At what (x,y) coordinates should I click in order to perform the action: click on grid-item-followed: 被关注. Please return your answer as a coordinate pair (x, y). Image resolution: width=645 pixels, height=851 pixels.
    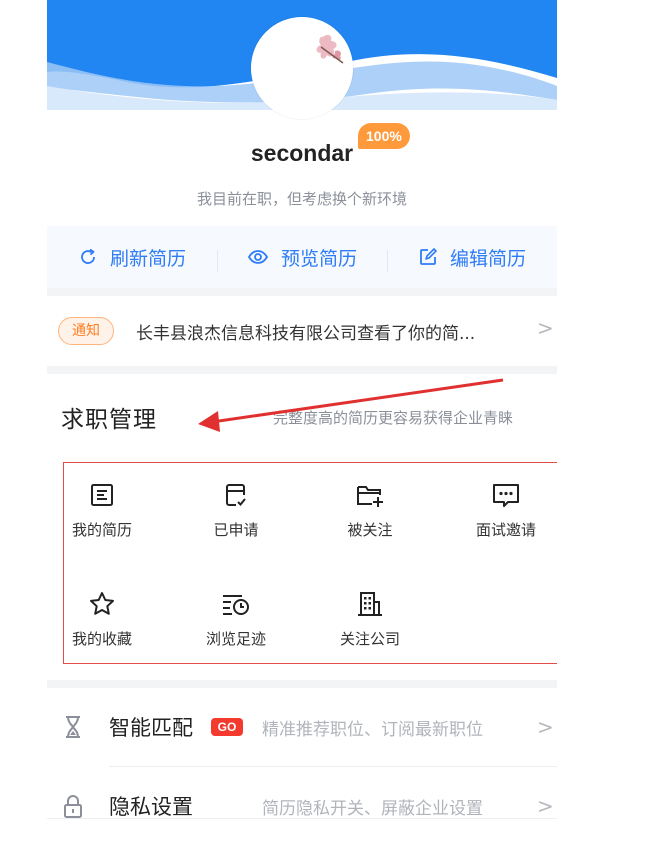
    Looking at the image, I should click on (370, 510).